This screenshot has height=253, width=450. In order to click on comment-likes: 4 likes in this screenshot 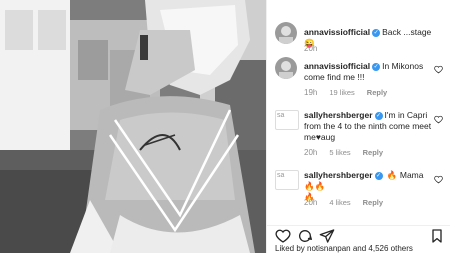, I will do `click(339, 202)`.